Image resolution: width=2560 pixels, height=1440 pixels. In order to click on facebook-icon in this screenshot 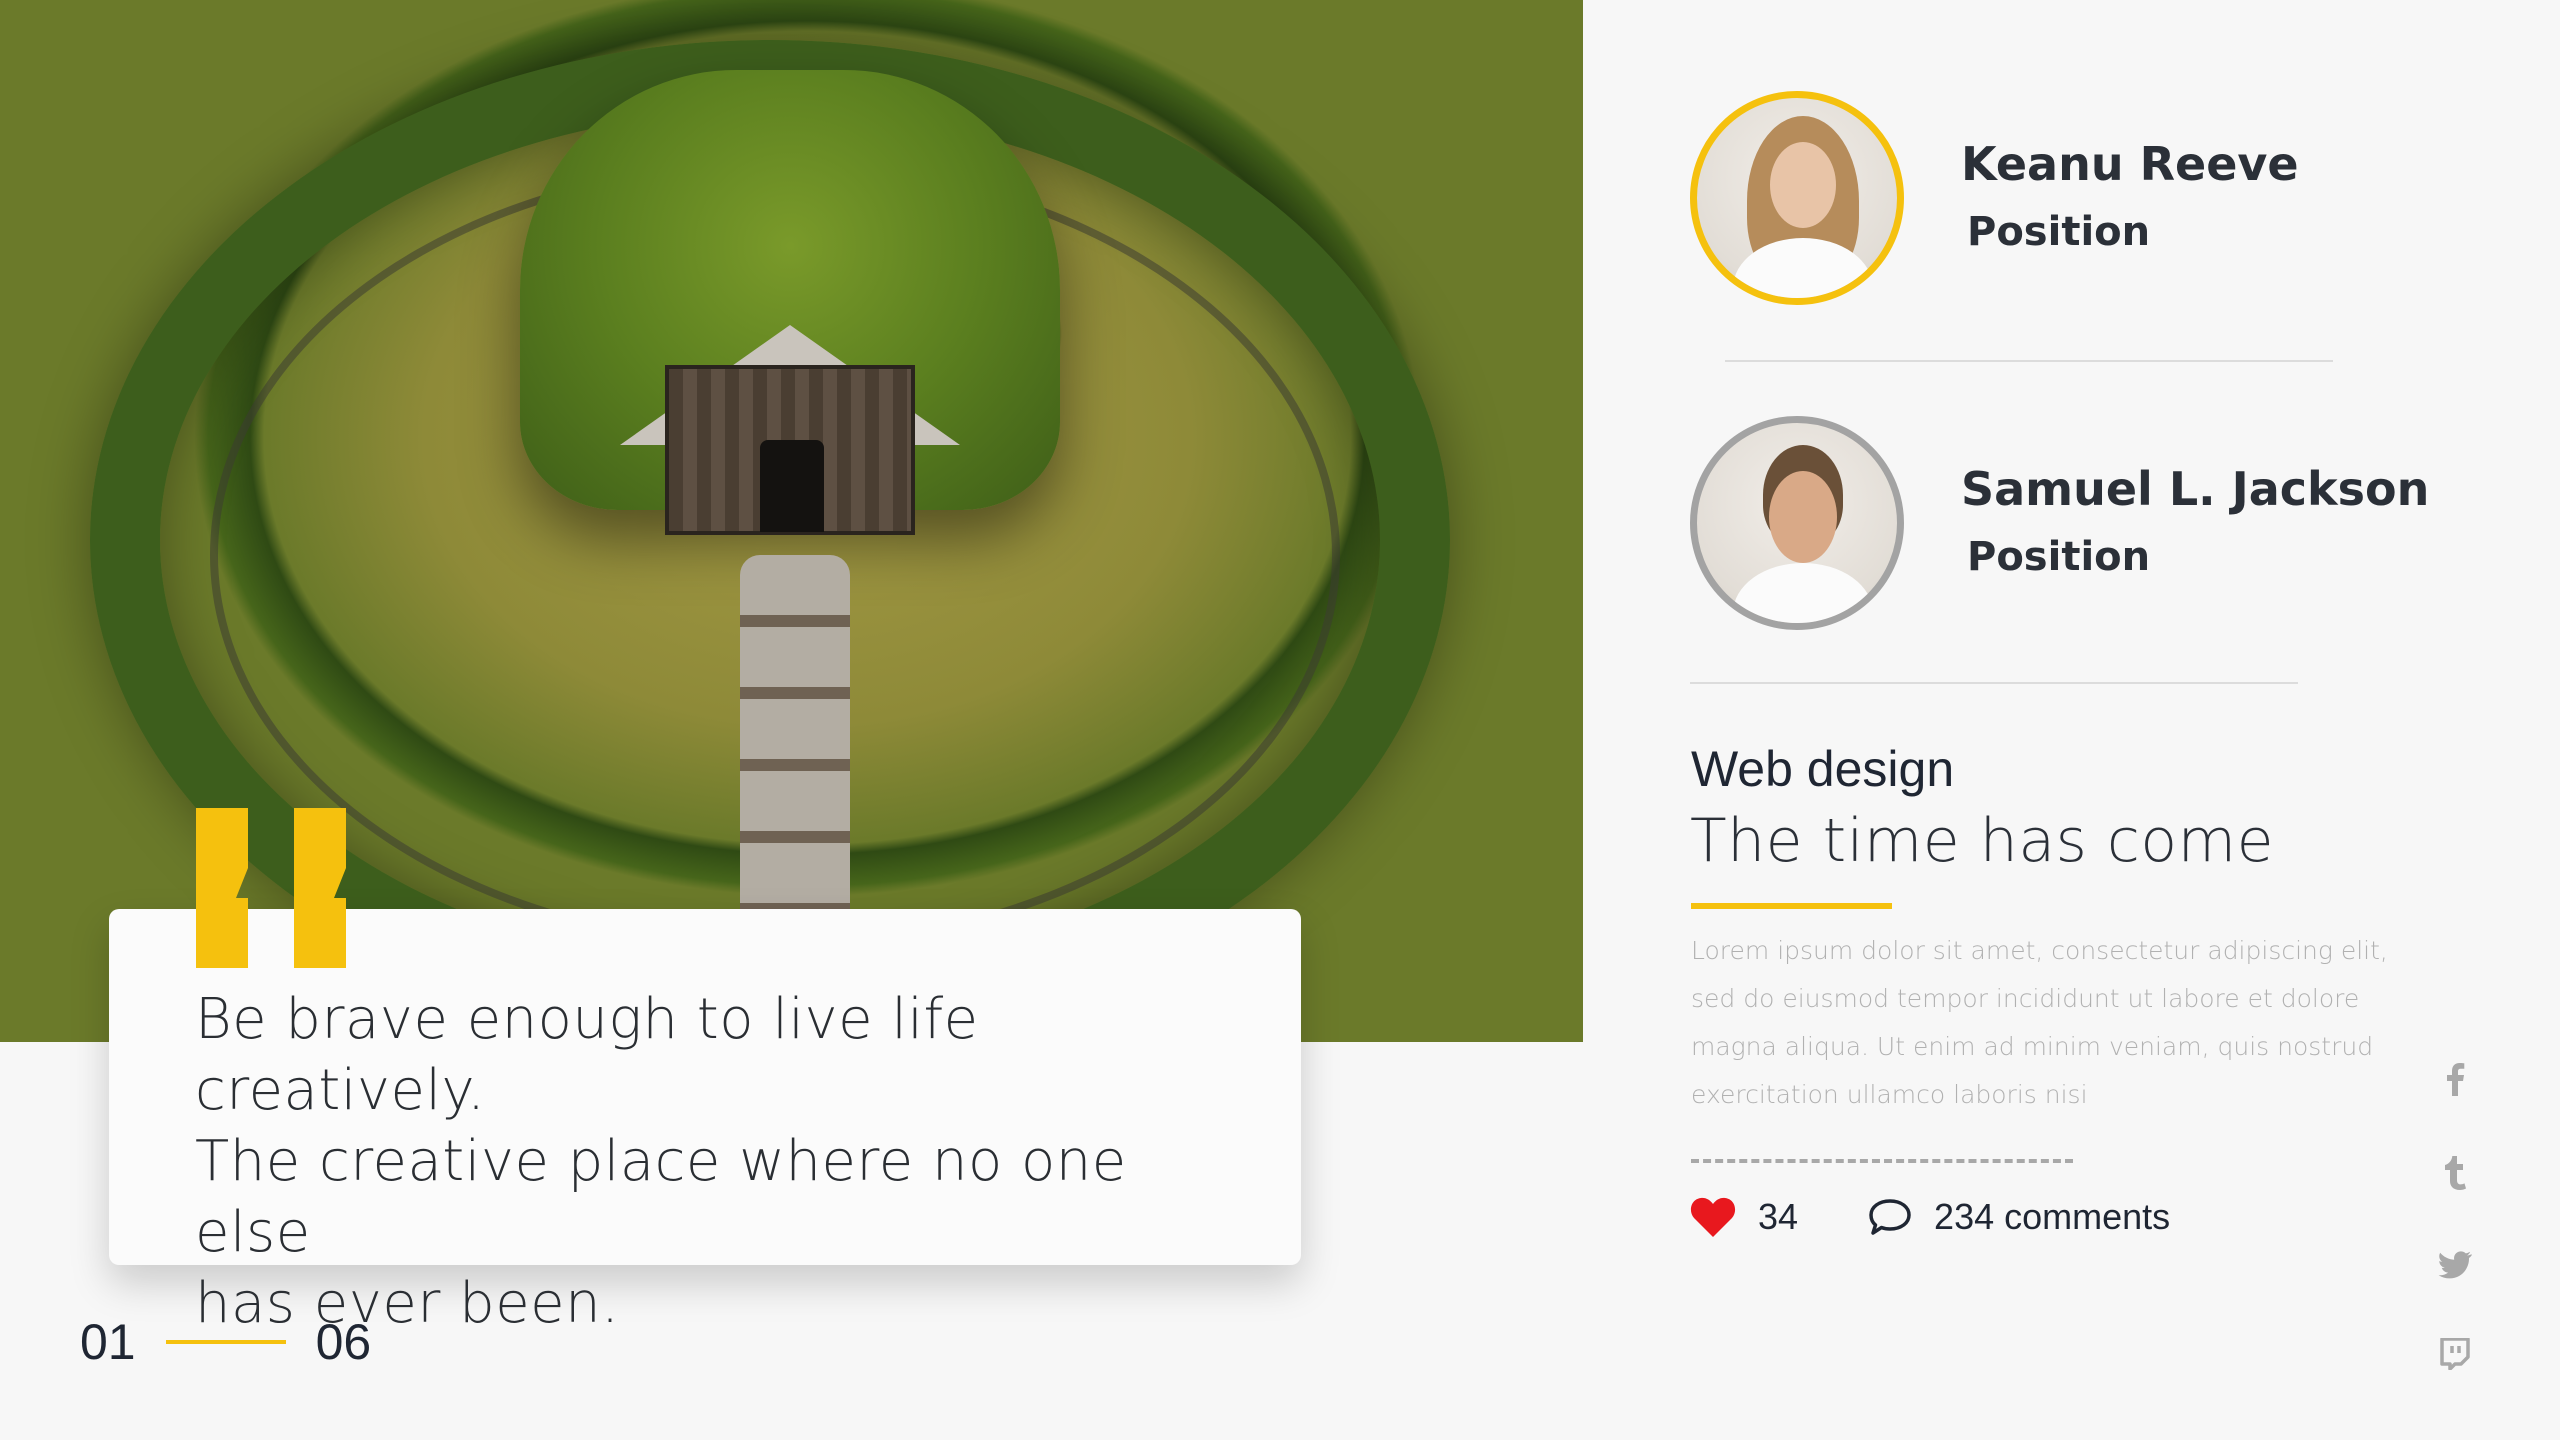, I will do `click(2456, 1079)`.